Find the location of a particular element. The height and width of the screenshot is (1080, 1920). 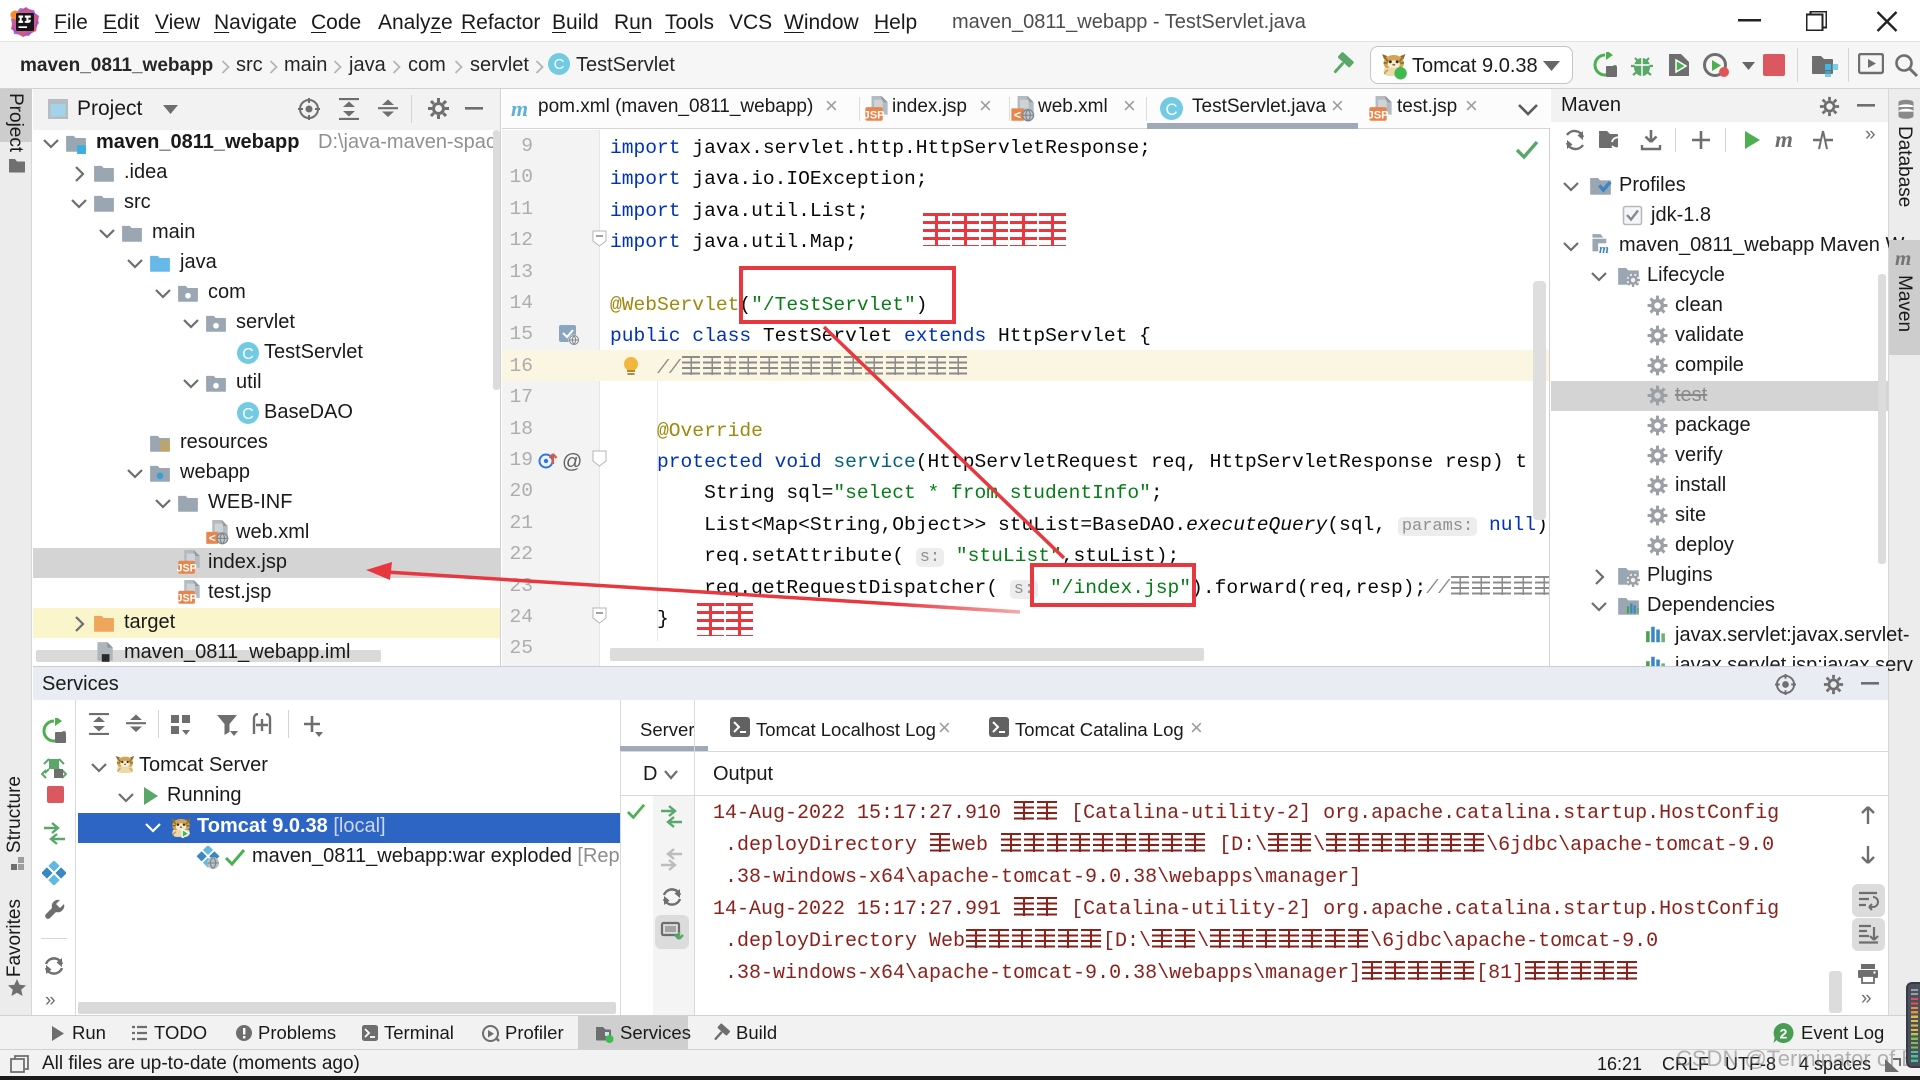

svg-text: 2 is located at coordinates (1784, 1034).